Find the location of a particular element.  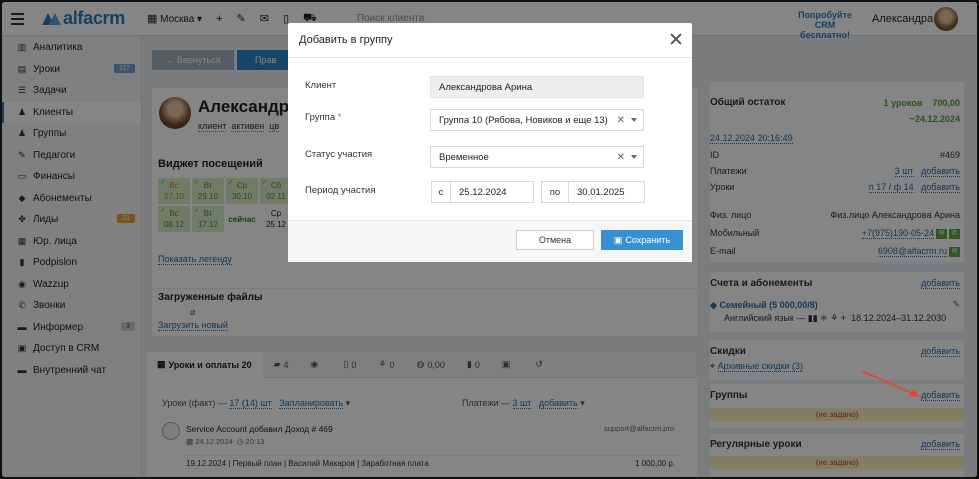

clear-status-icon: ✕ is located at coordinates (621, 157).